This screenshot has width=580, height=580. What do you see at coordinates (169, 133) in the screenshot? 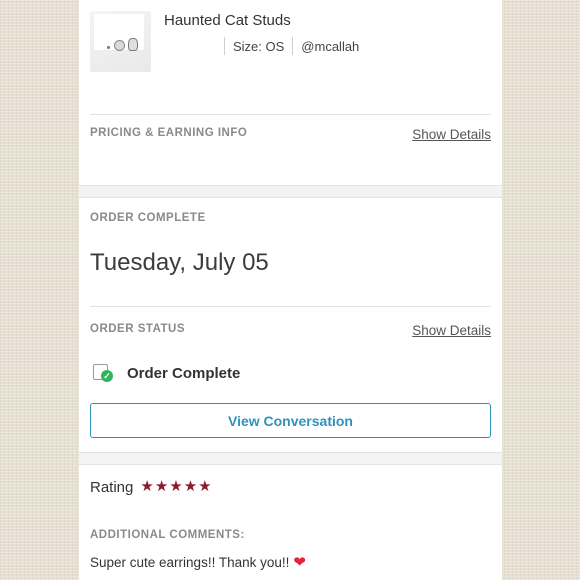
I see `pricing-section-label: PRICING & EARNING INFO` at bounding box center [169, 133].